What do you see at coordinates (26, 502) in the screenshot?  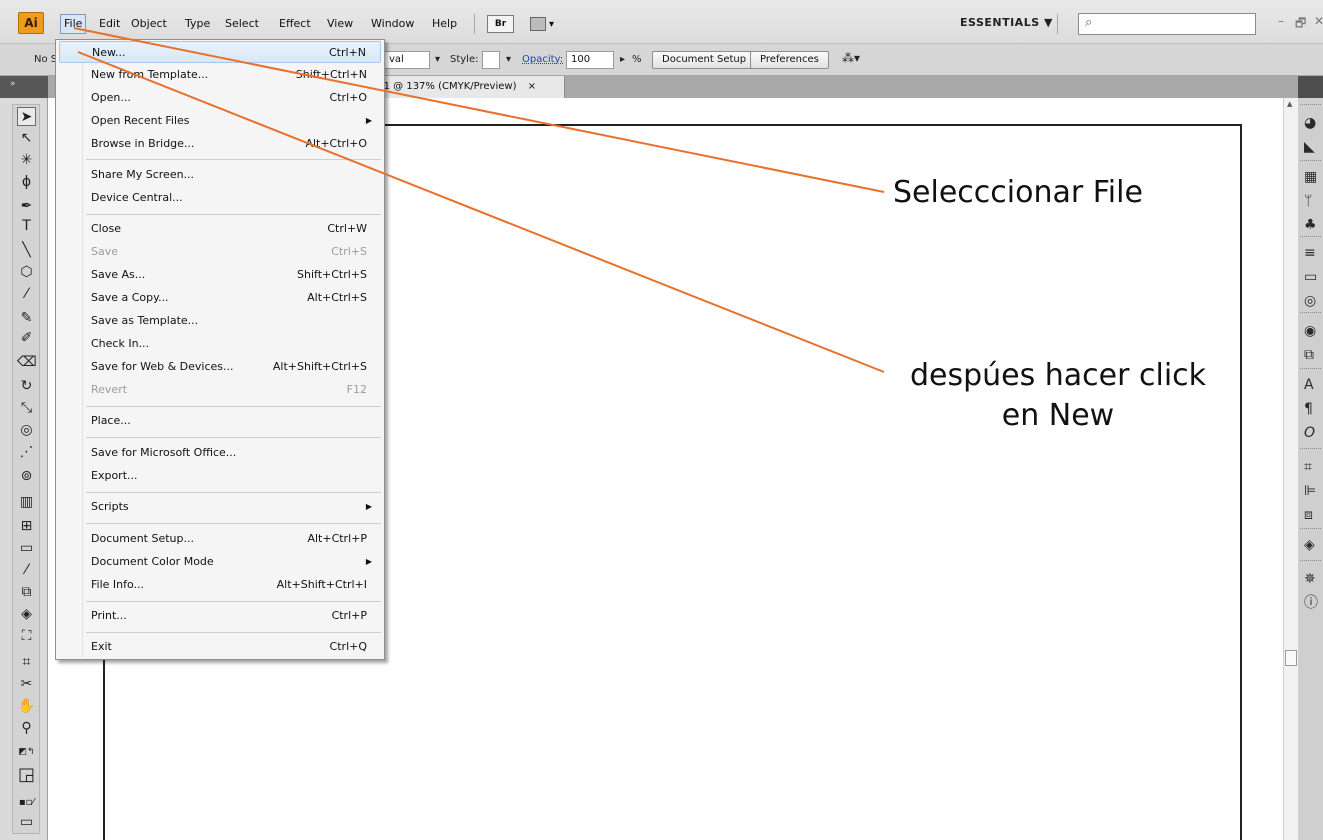 I see `column-graph-tool-icon: ▥` at bounding box center [26, 502].